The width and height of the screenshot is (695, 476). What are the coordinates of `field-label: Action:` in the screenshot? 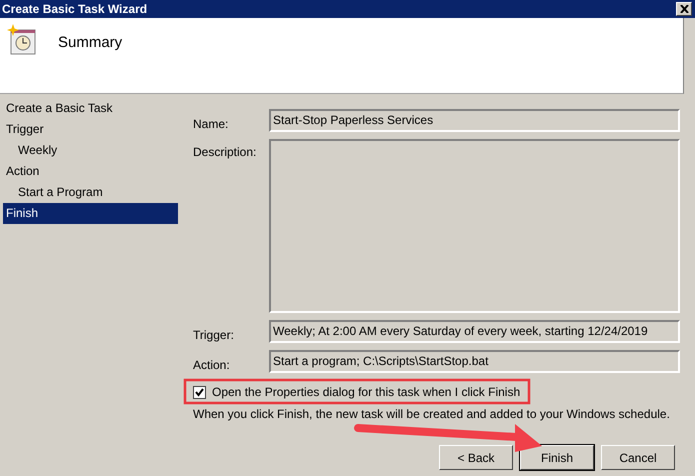 It's located at (212, 365).